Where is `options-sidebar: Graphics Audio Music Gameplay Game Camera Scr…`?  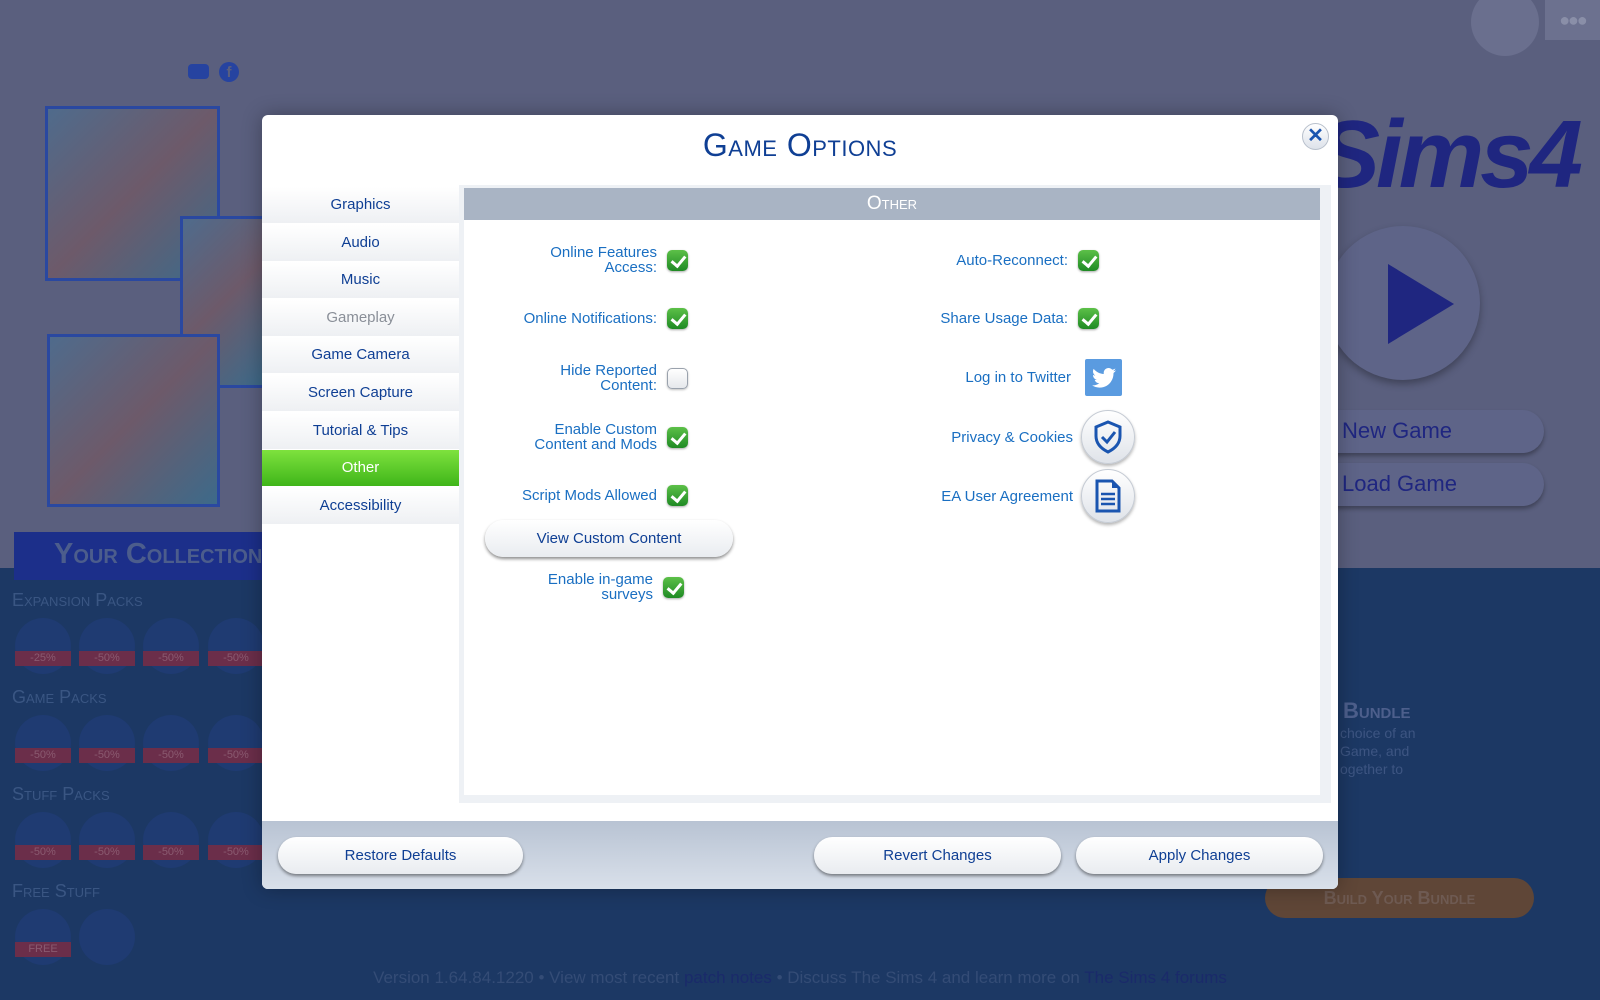
options-sidebar: Graphics Audio Music Gameplay Game Camera Scr… is located at coordinates (360, 356).